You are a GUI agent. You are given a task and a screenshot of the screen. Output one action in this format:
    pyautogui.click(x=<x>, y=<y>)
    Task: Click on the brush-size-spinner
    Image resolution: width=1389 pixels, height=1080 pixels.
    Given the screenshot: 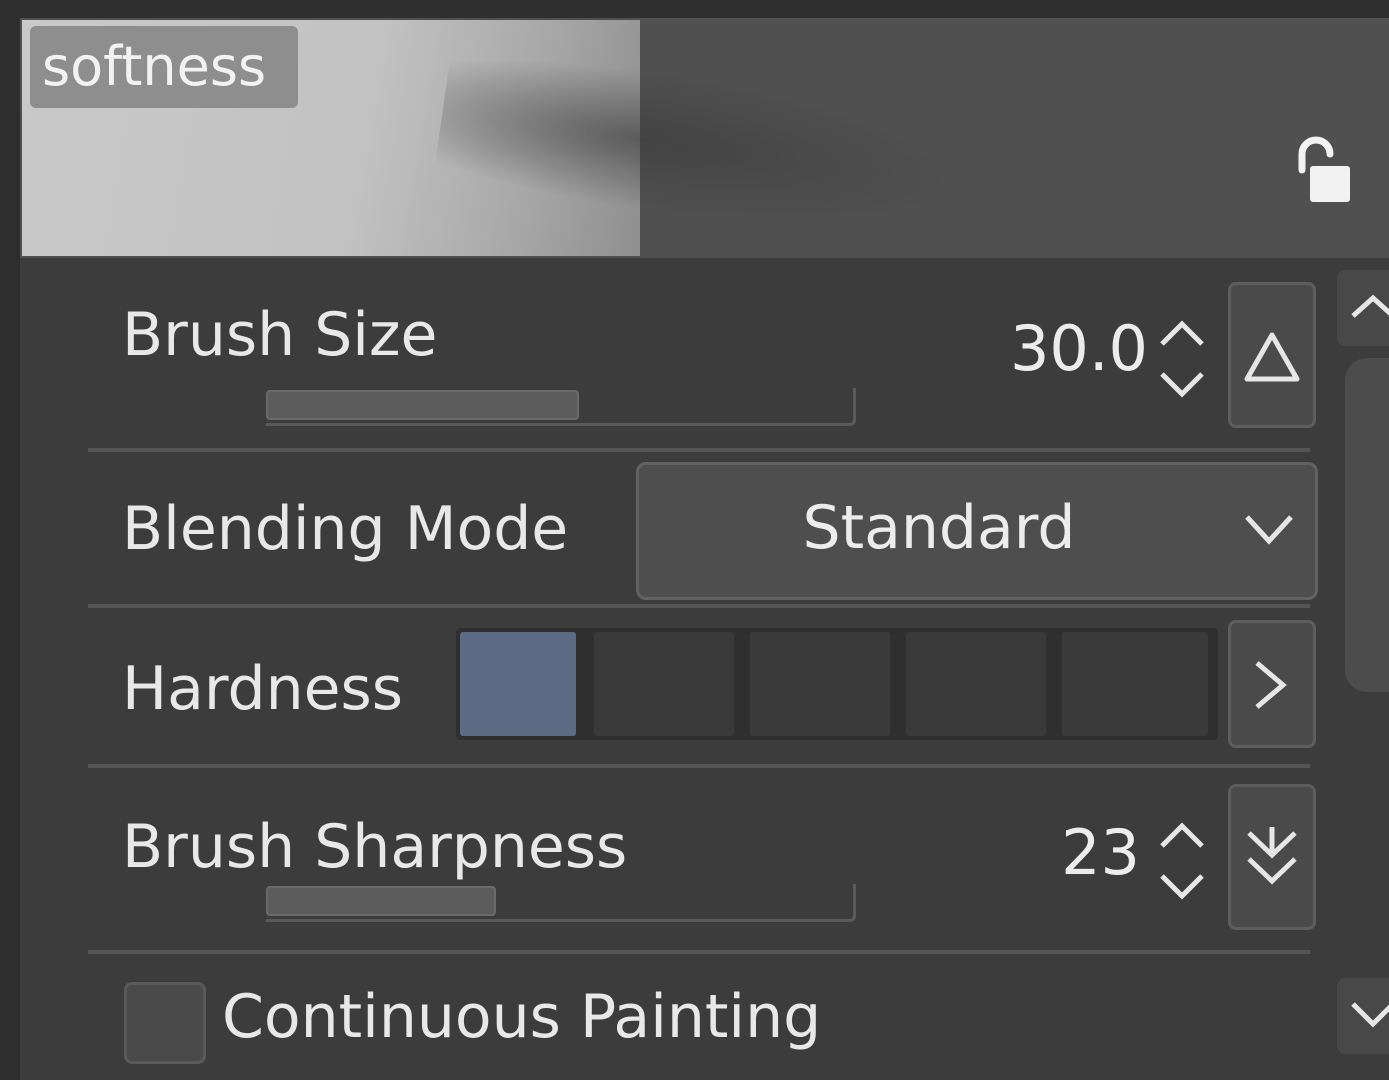 What is the action you would take?
    pyautogui.click(x=1182, y=359)
    